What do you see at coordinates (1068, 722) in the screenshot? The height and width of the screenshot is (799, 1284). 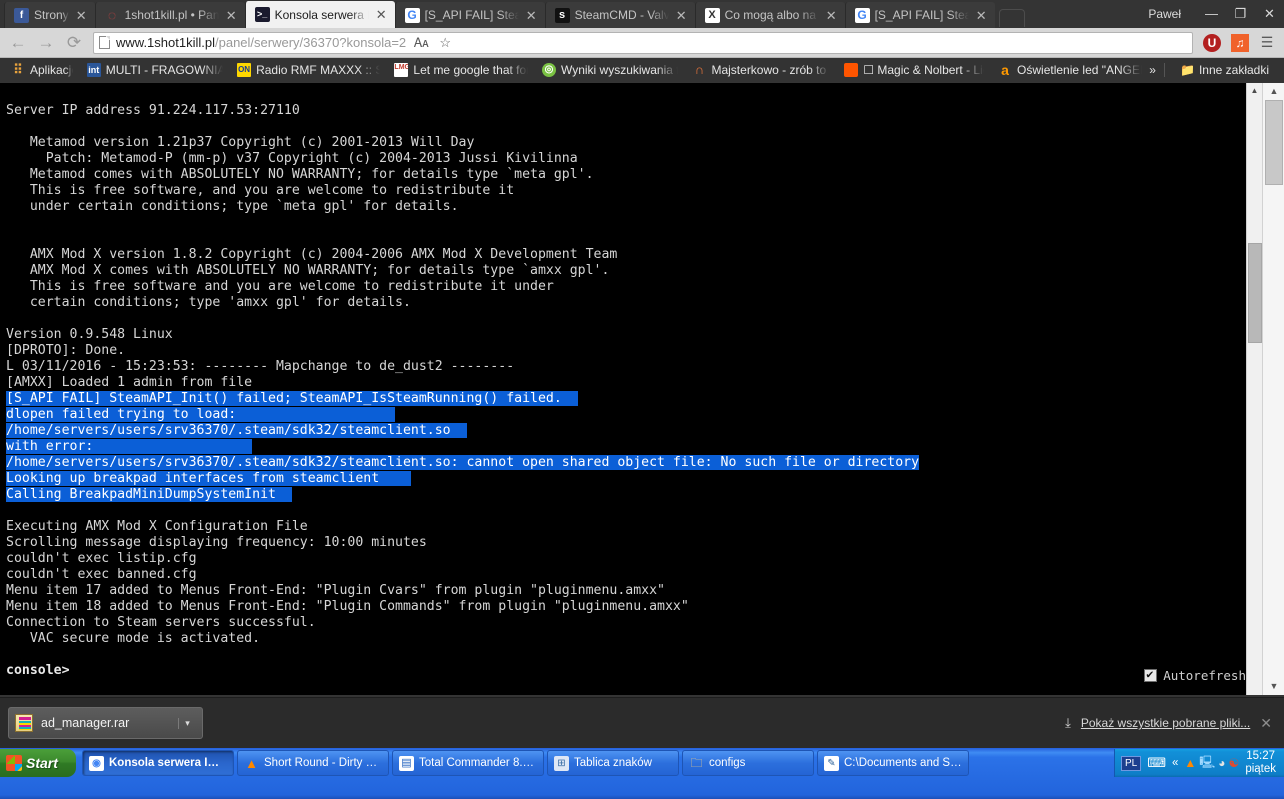 I see `download-arrow-icon: ⤓` at bounding box center [1068, 722].